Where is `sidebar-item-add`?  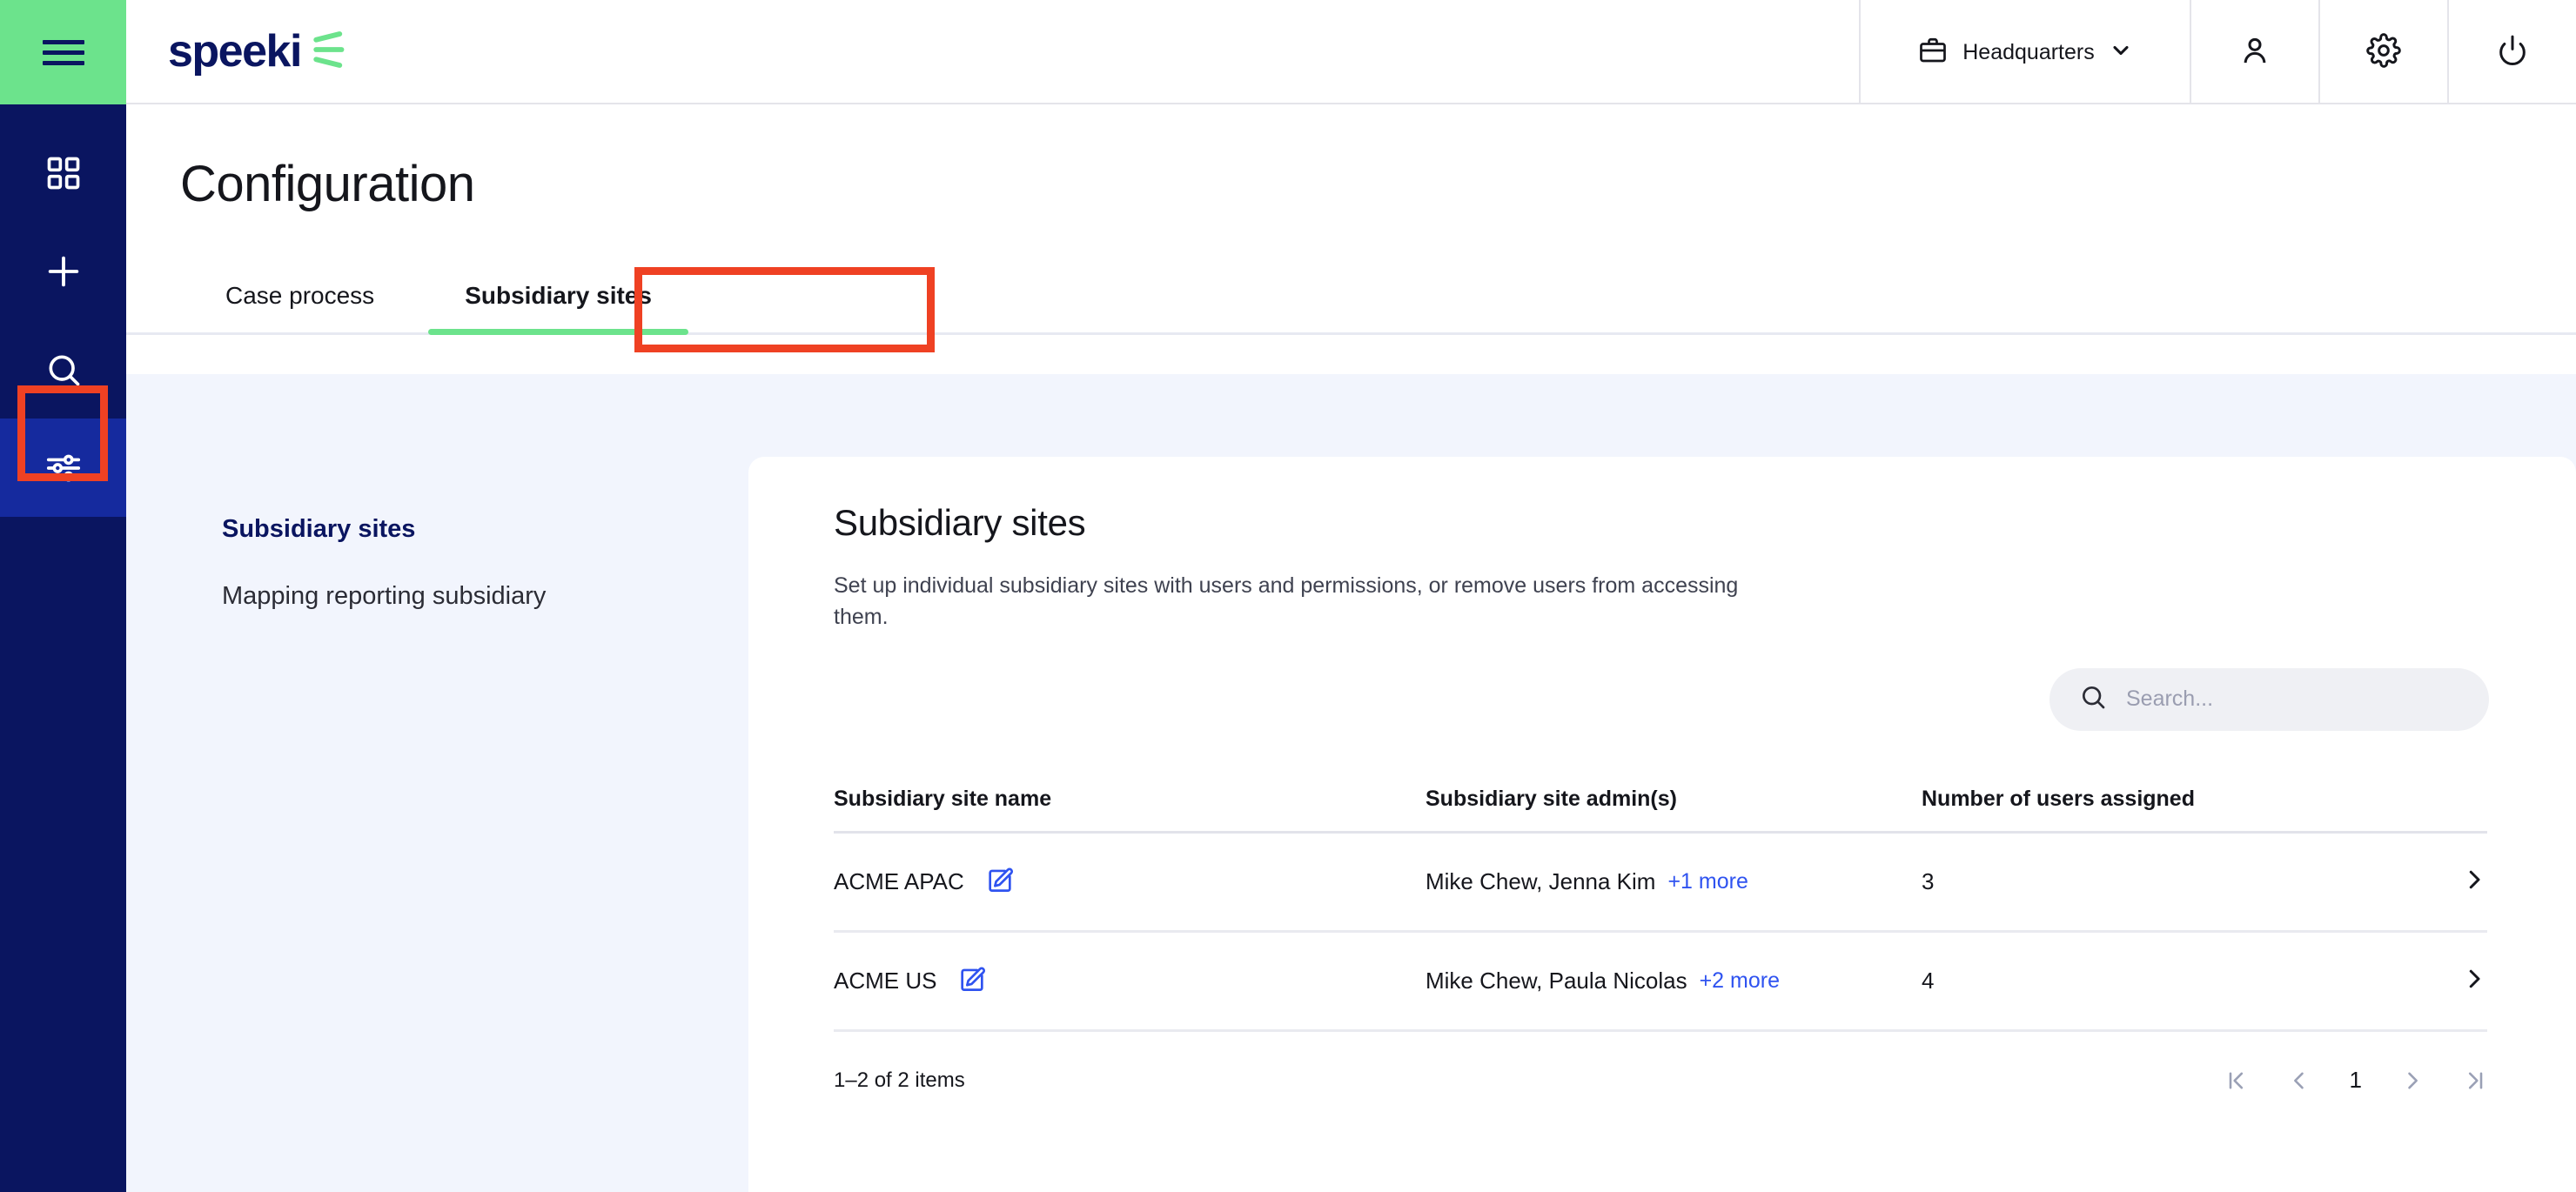 sidebar-item-add is located at coordinates (63, 271).